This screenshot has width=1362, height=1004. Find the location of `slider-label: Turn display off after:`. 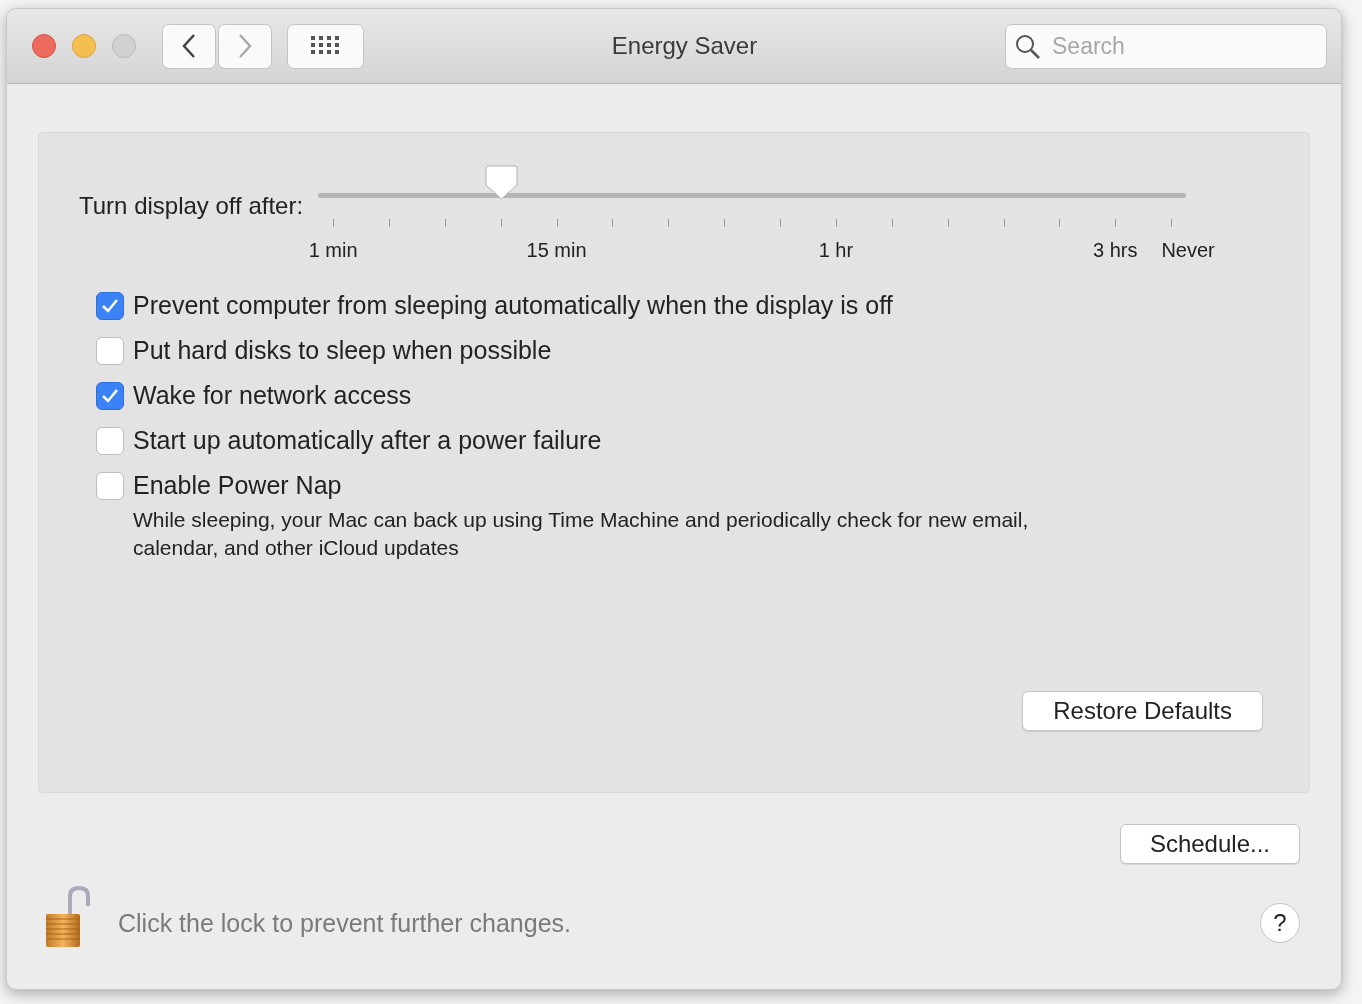

slider-label: Turn display off after: is located at coordinates (191, 206).